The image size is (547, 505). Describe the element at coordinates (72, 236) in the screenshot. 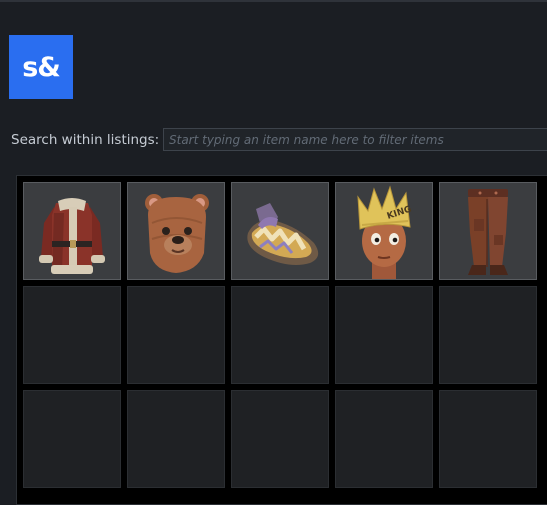

I see `santa-jacket-icon` at that location.